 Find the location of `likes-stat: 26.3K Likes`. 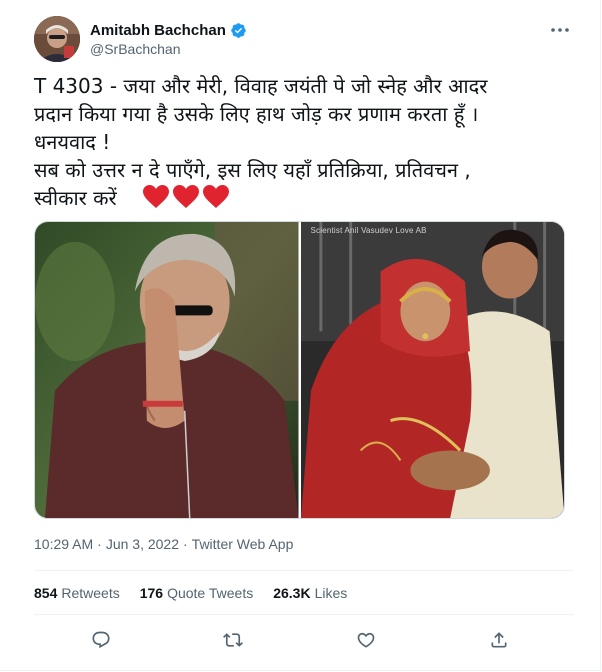

likes-stat: 26.3K Likes is located at coordinates (310, 593).